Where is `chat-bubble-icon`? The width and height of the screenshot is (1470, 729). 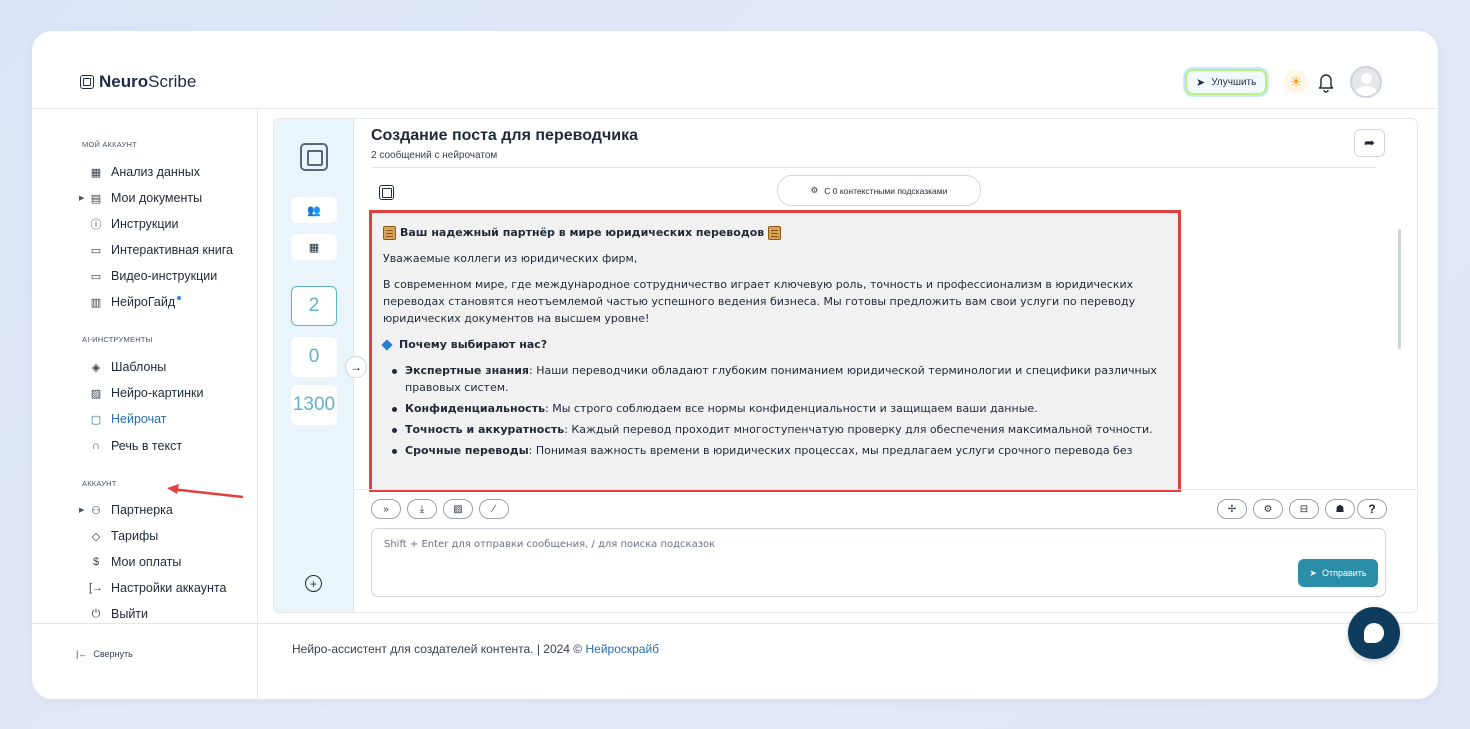 chat-bubble-icon is located at coordinates (1374, 633).